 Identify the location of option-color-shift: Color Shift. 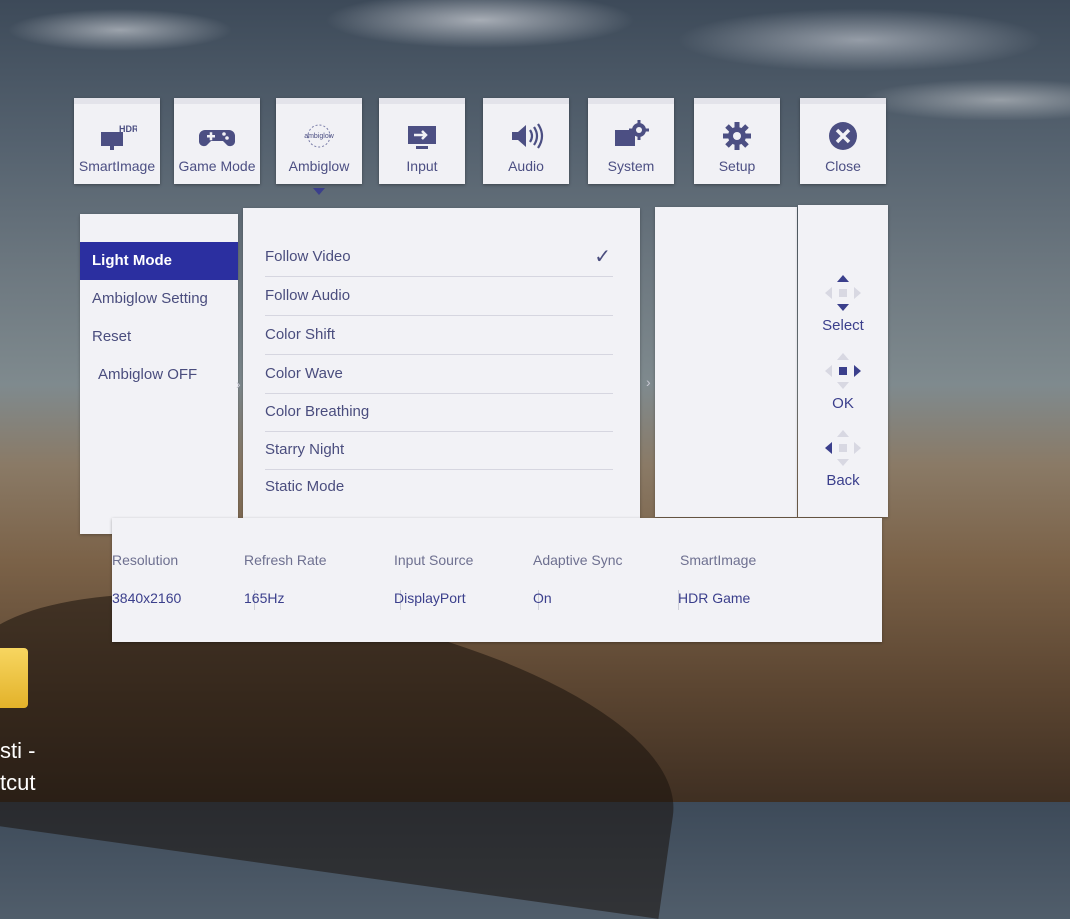
(439, 335).